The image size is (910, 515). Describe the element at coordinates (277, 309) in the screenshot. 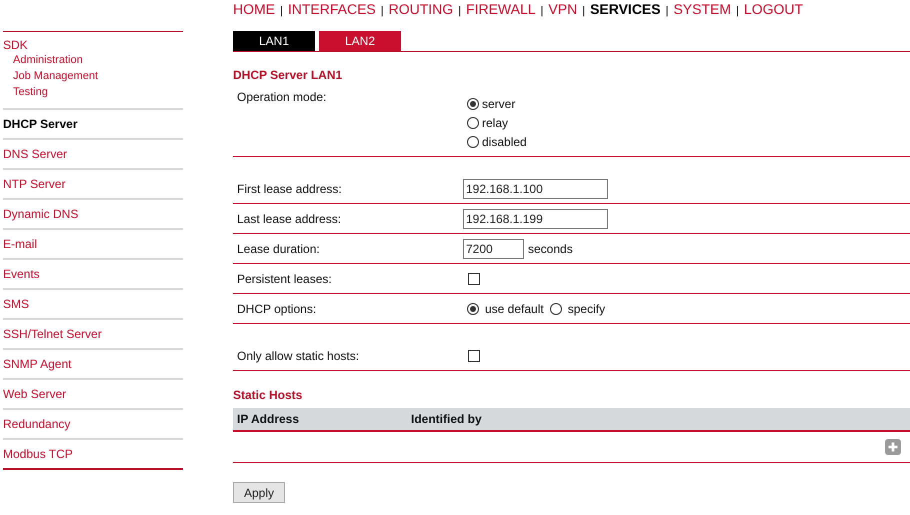

I see `field-label: DHCP options:` at that location.